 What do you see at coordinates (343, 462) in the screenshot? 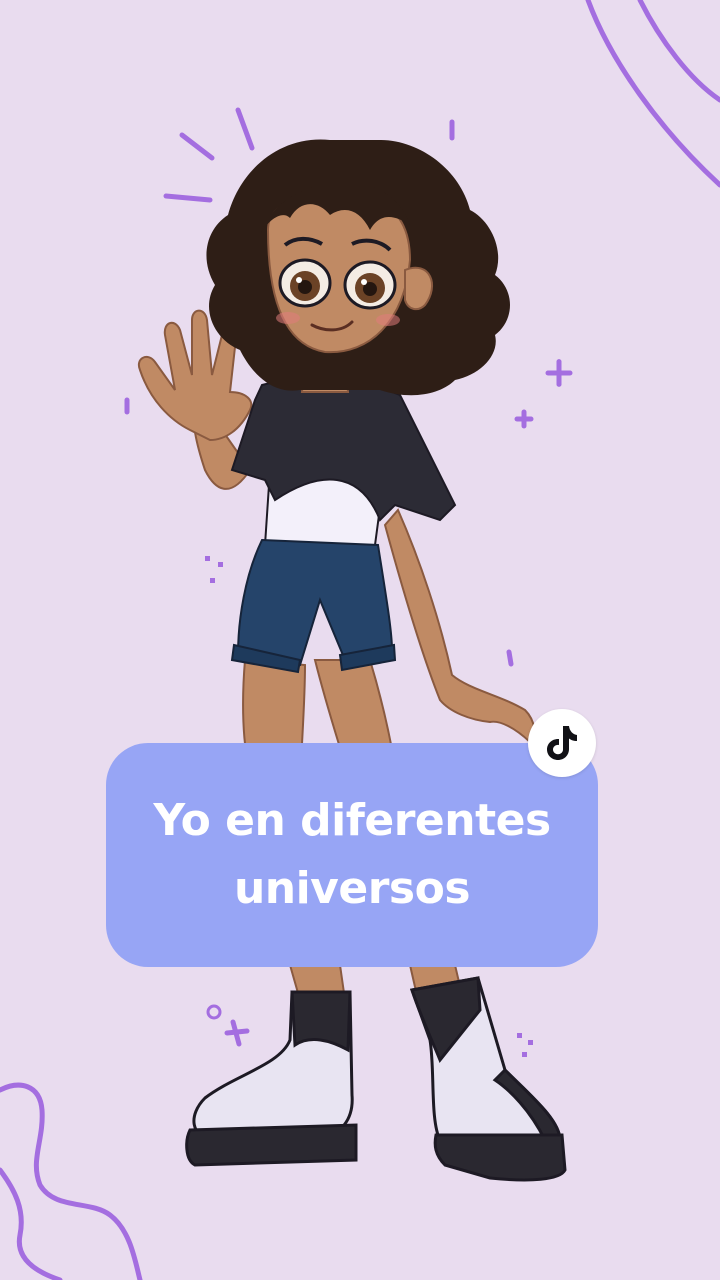
I see `outfit-top` at bounding box center [343, 462].